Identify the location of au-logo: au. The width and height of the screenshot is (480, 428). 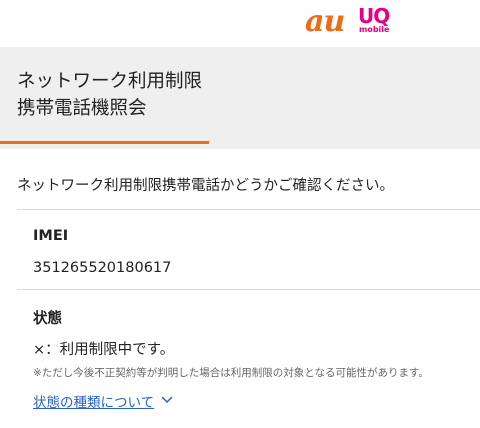
(325, 21).